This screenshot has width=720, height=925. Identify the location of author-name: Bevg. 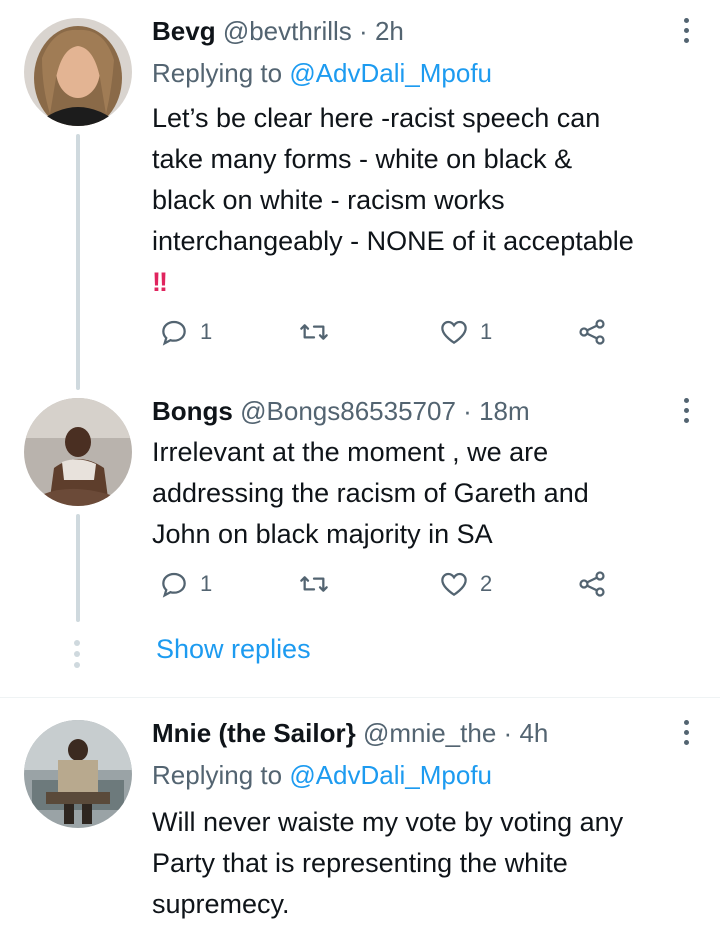
(184, 31).